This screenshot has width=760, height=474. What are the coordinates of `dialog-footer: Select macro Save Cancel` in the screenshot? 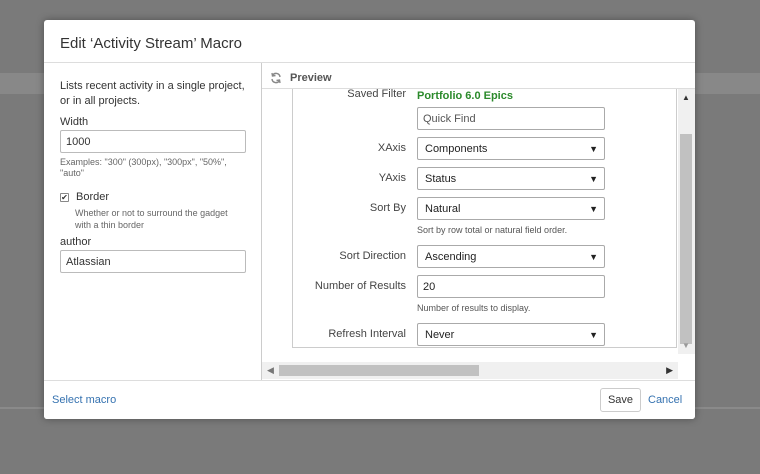 It's located at (369, 399).